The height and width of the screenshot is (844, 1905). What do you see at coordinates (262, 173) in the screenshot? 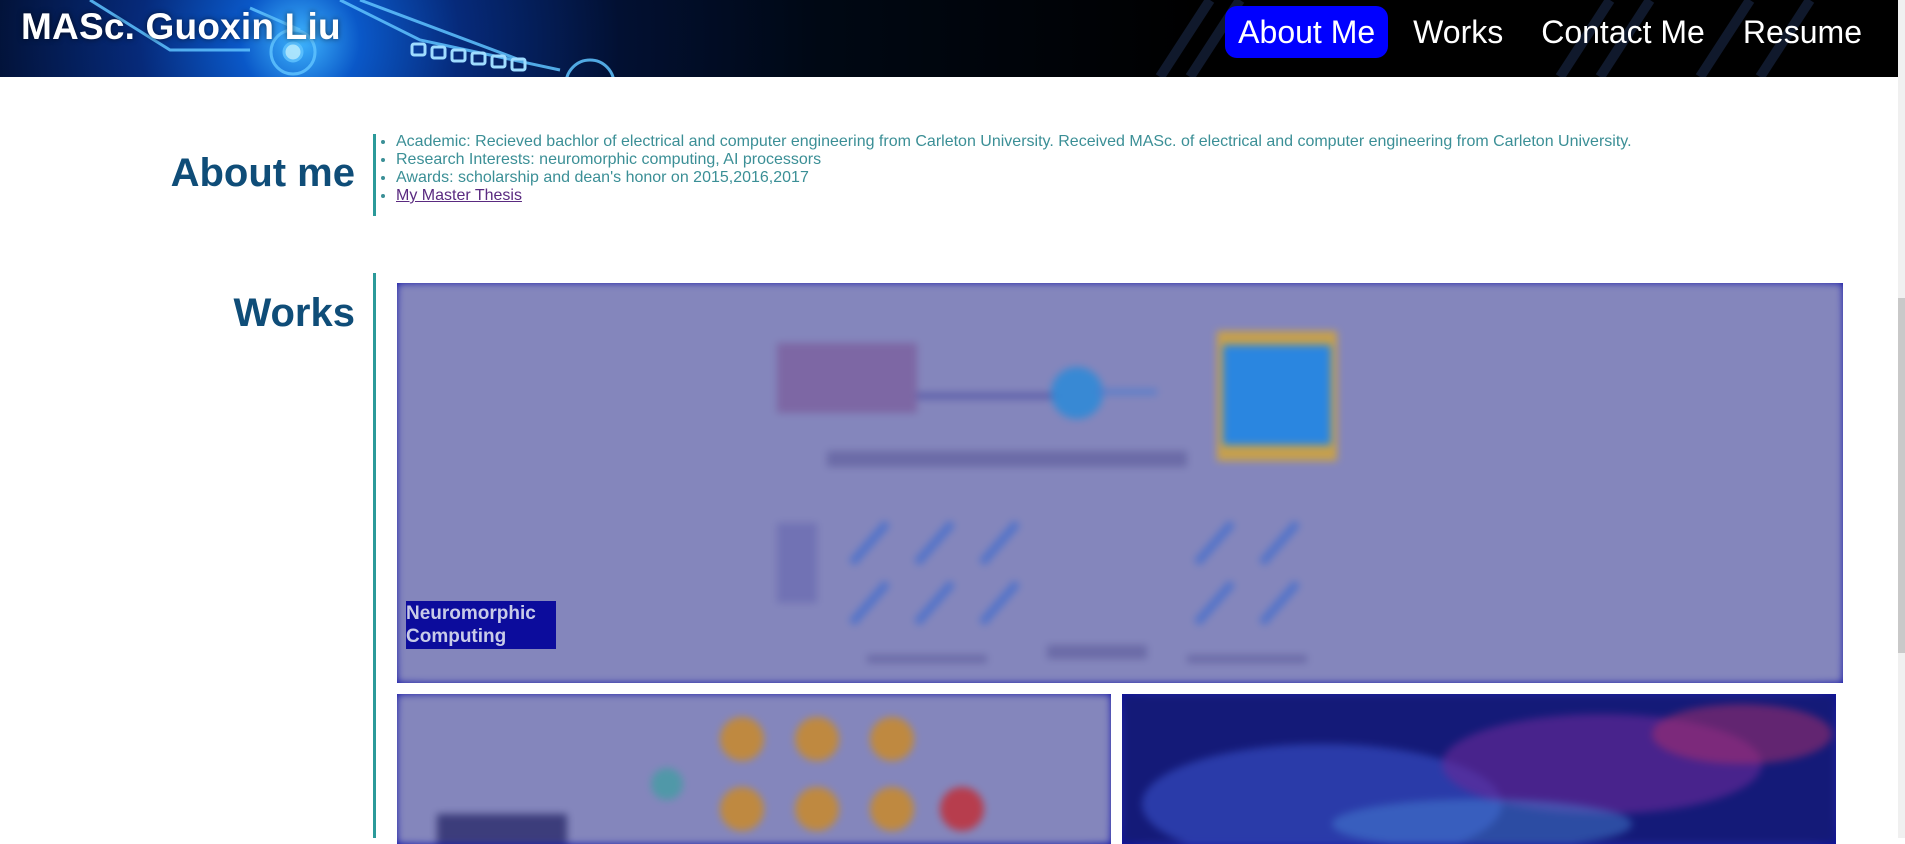
I see `about-heading: About me` at bounding box center [262, 173].